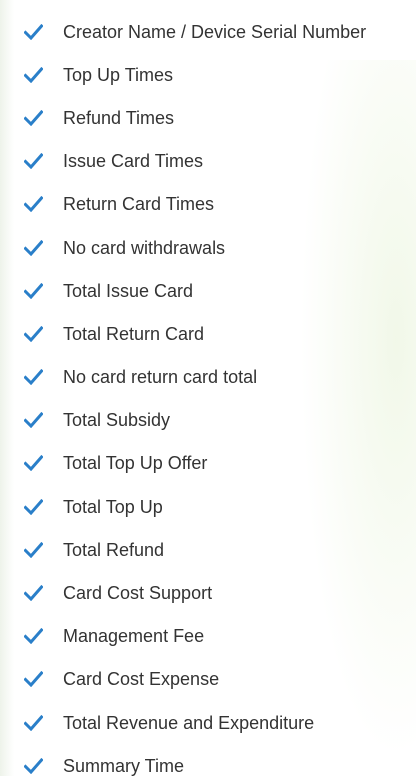  Describe the element at coordinates (141, 679) in the screenshot. I see `column-option-label: Card Cost Expense` at that location.